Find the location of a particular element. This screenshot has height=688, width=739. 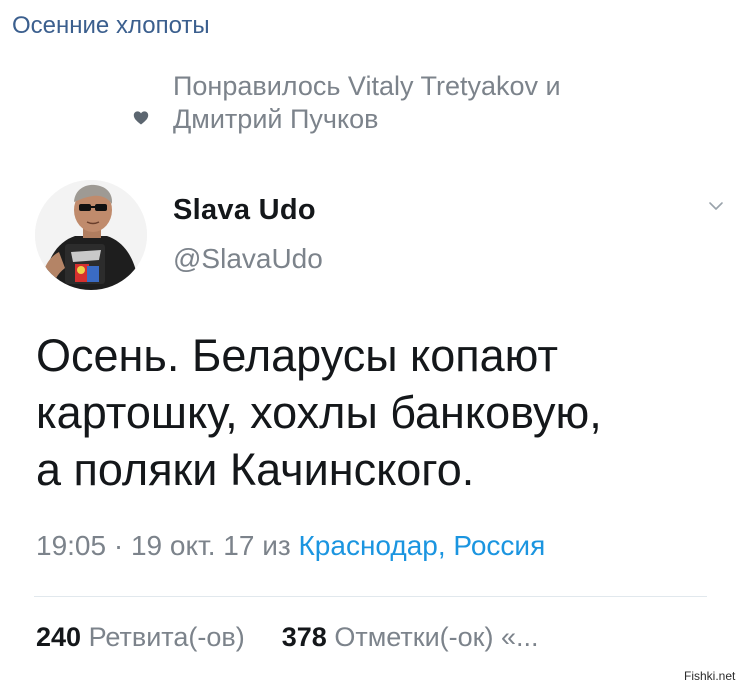

tweet-text-line: а поляки Качинского. is located at coordinates (255, 469).